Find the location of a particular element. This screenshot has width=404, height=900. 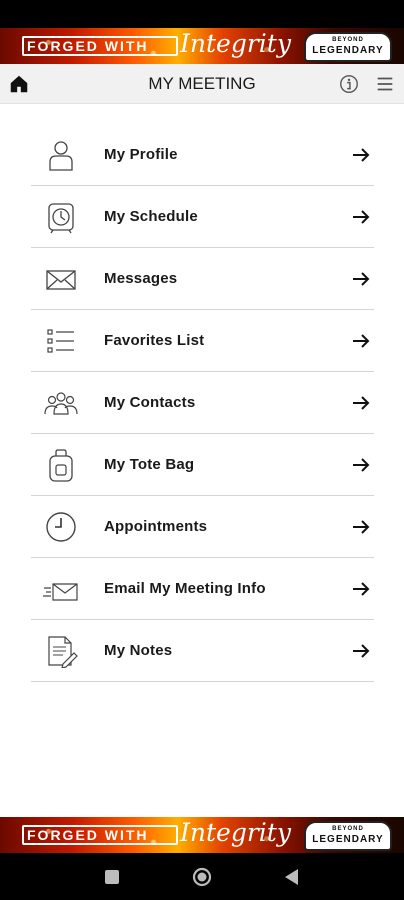

menu-item-label: Appointments is located at coordinates (156, 526).